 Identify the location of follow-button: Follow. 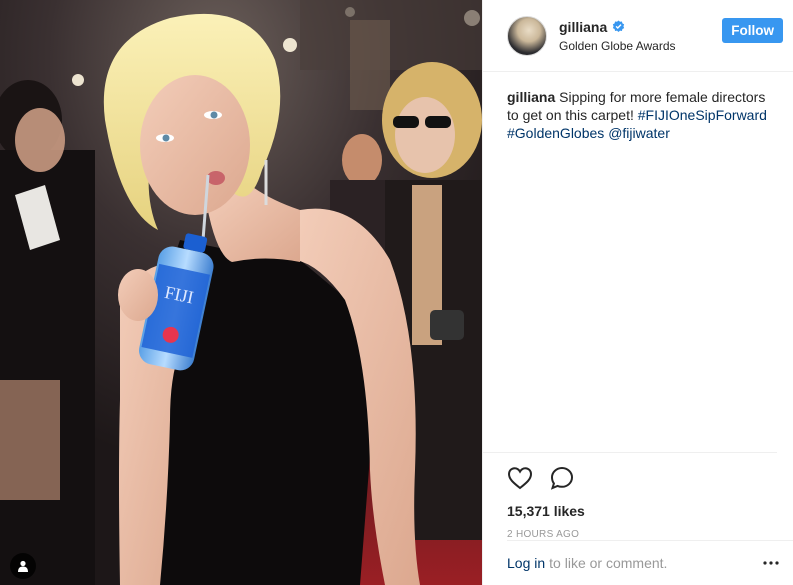
(752, 30).